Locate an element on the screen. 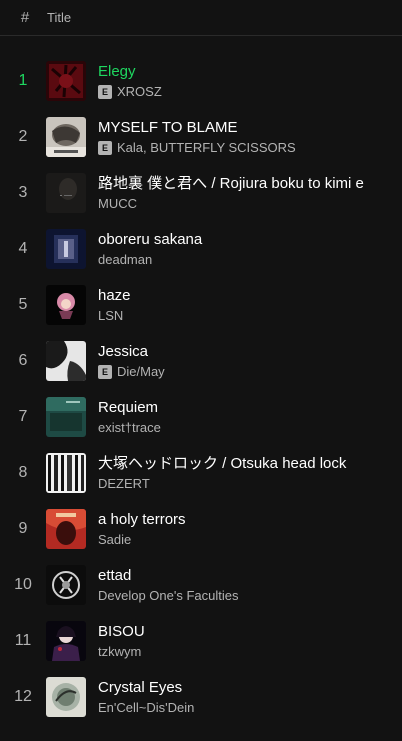 The height and width of the screenshot is (741, 402). track-subtitle: DEZERT is located at coordinates (247, 484).